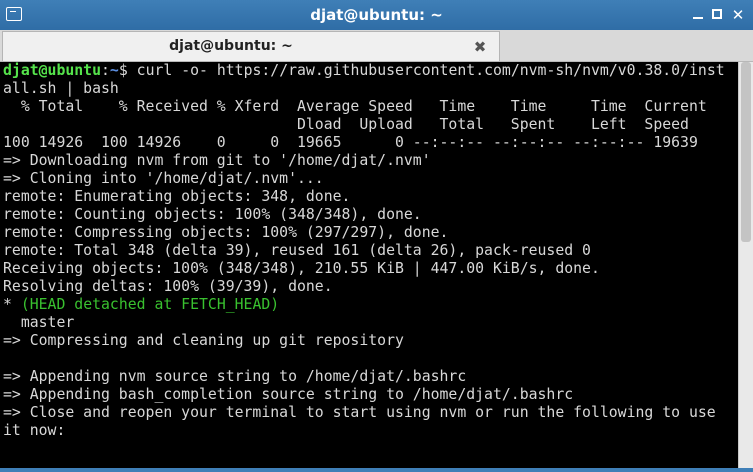 This screenshot has width=753, height=472. I want to click on prompt-user: djat@ubuntu, so click(52, 70).